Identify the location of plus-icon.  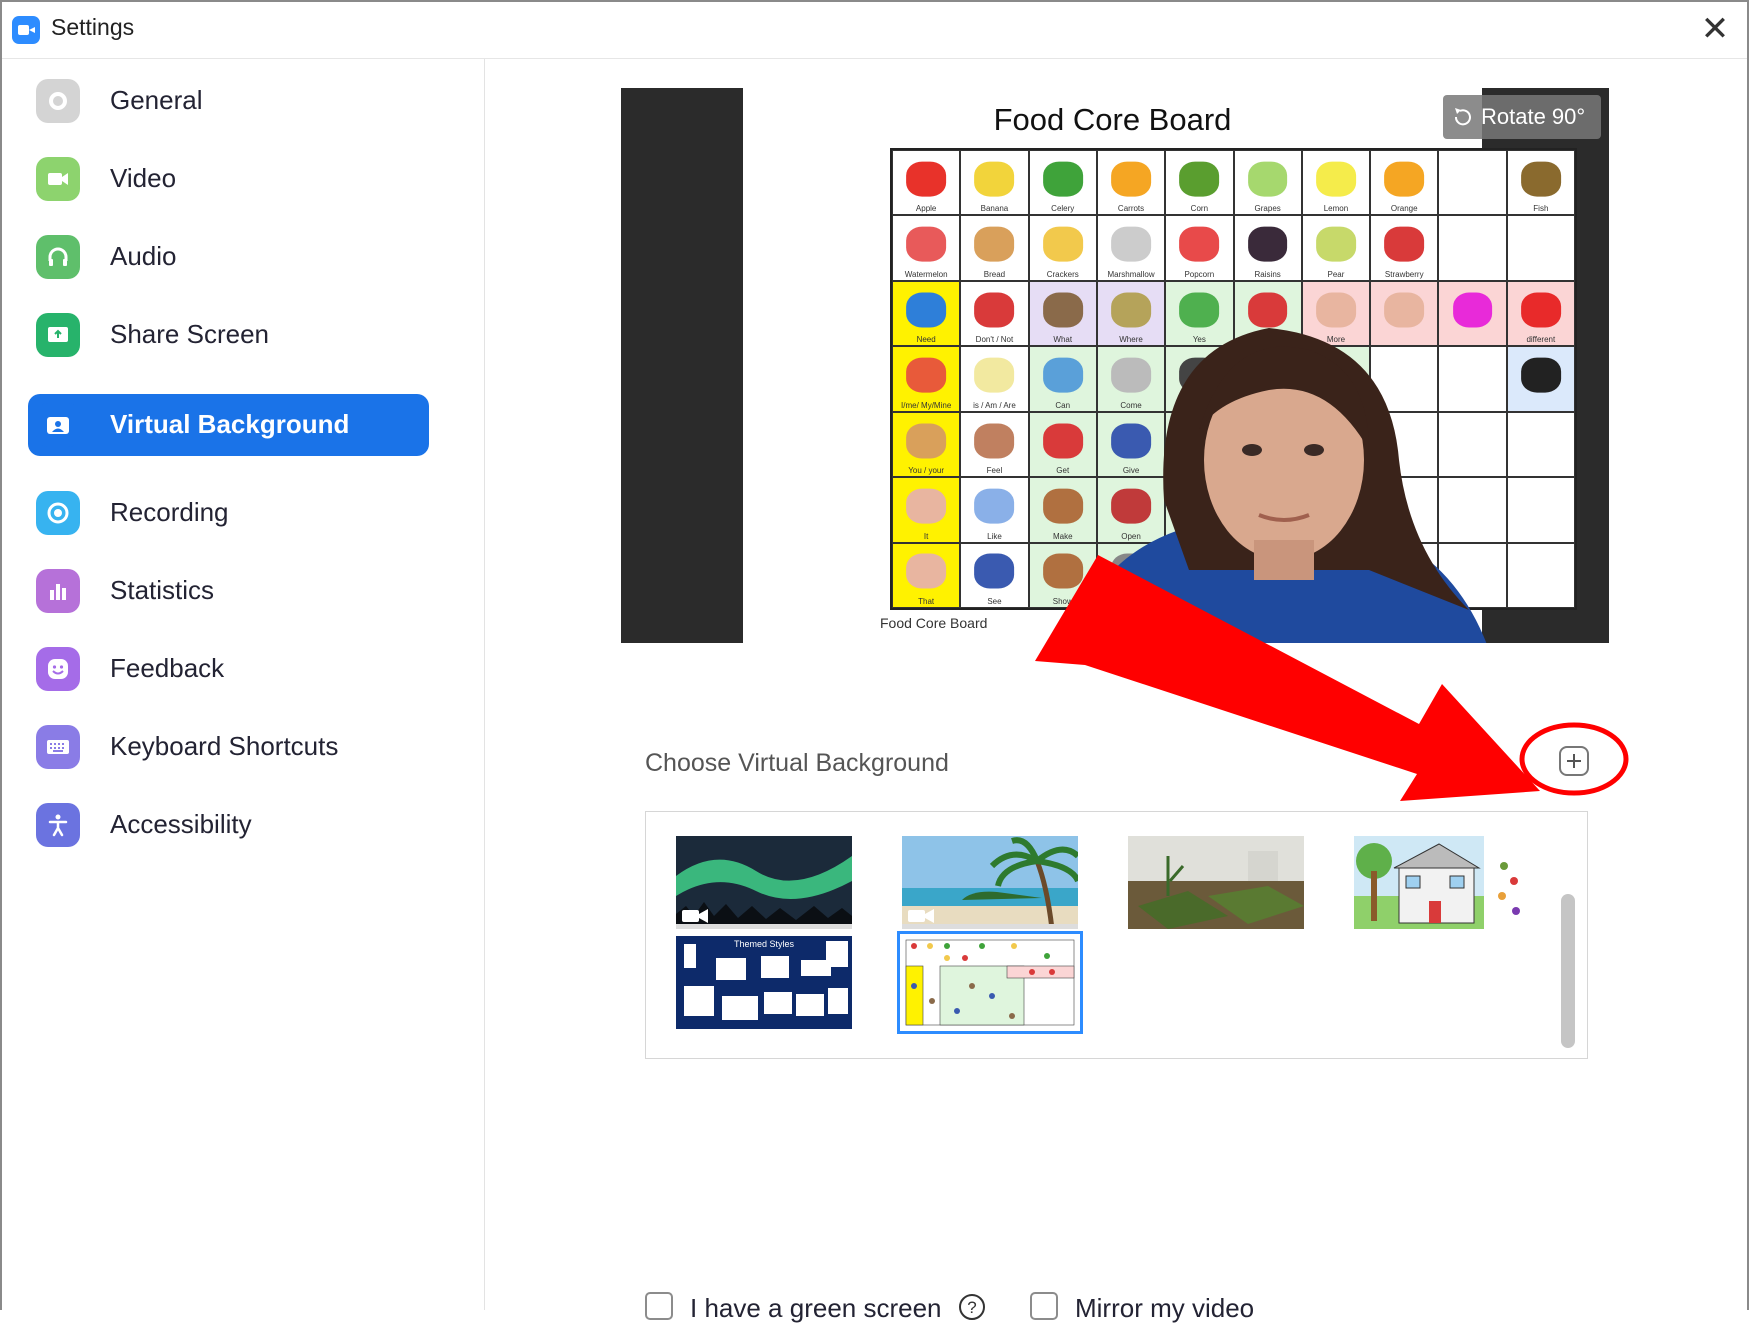
(1574, 761).